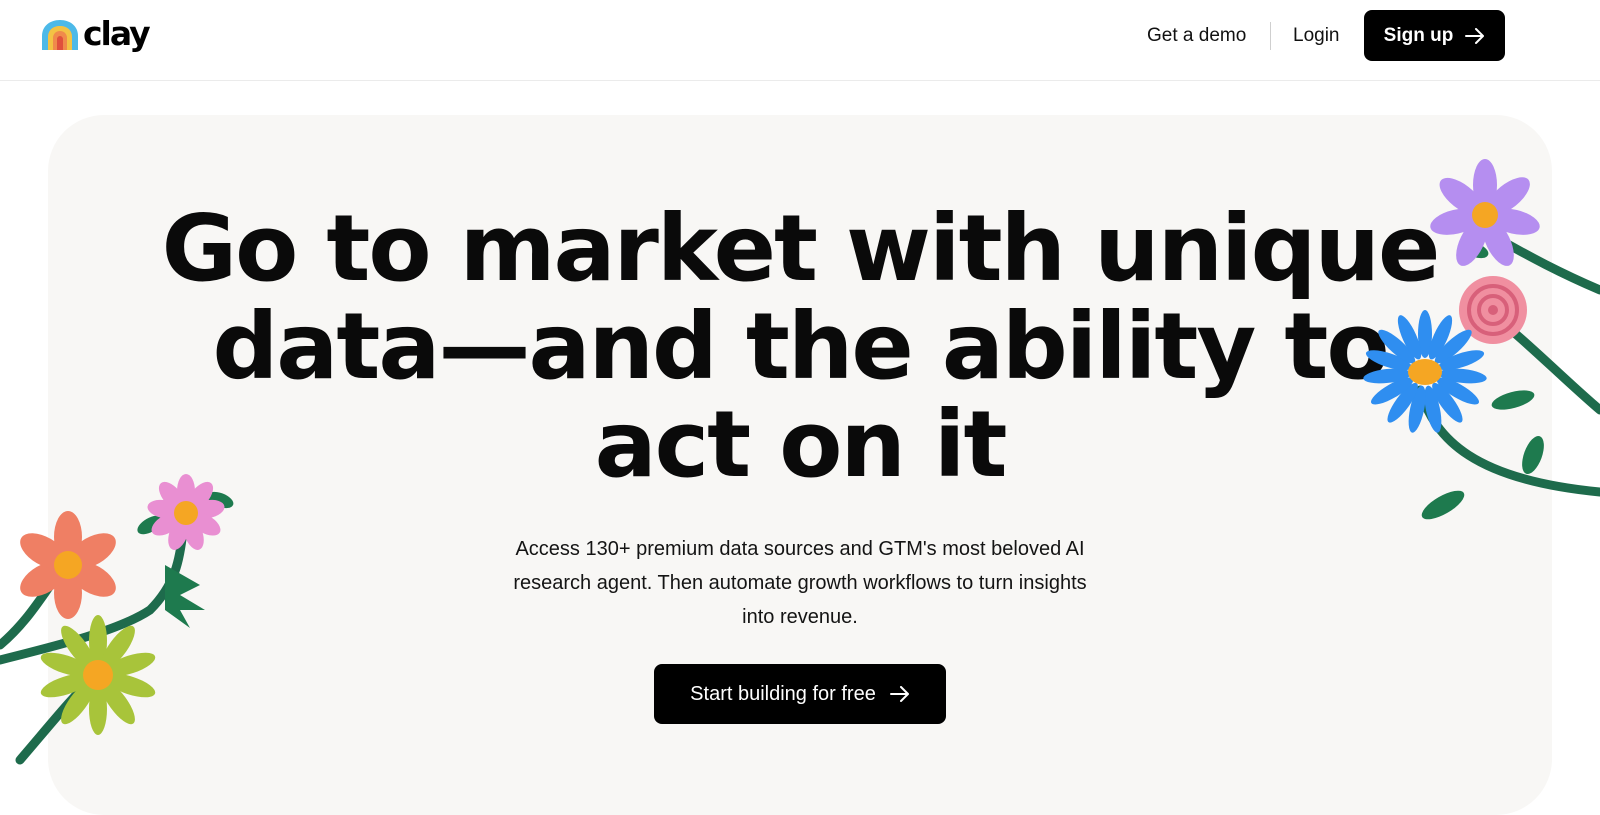 This screenshot has height=815, width=1600. What do you see at coordinates (1270, 36) in the screenshot?
I see `nav-divider` at bounding box center [1270, 36].